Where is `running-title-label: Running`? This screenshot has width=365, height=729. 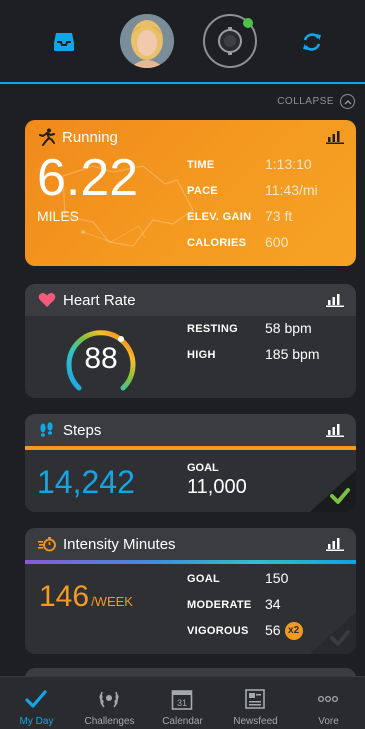
running-title-label: Running is located at coordinates (90, 137).